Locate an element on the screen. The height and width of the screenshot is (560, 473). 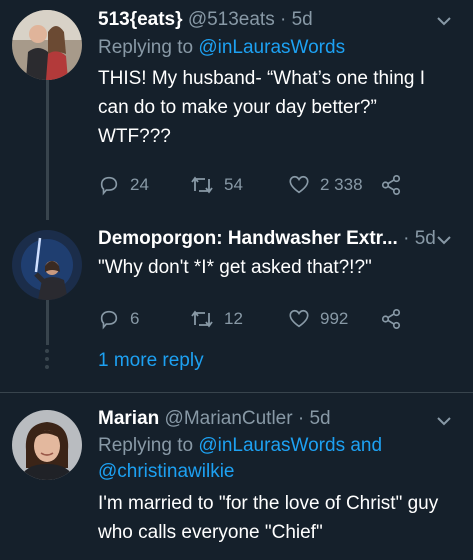
tweet-text-line: WTF??? is located at coordinates (134, 136).